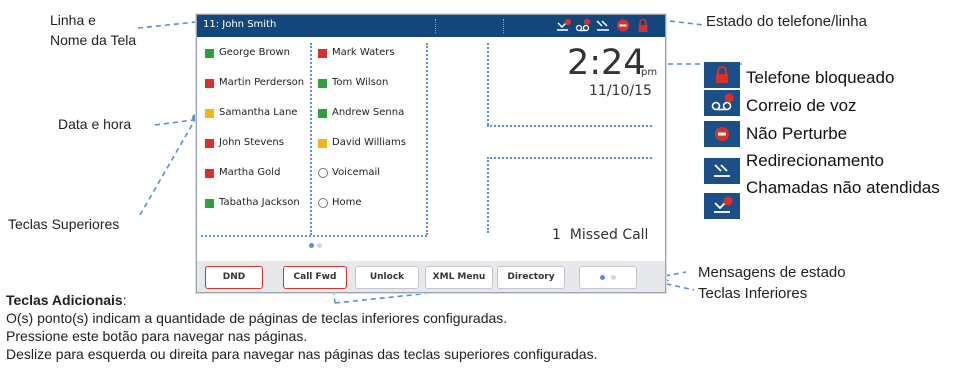  Describe the element at coordinates (431, 26) in the screenshot. I see `title-bar: 11: John Smith` at that location.